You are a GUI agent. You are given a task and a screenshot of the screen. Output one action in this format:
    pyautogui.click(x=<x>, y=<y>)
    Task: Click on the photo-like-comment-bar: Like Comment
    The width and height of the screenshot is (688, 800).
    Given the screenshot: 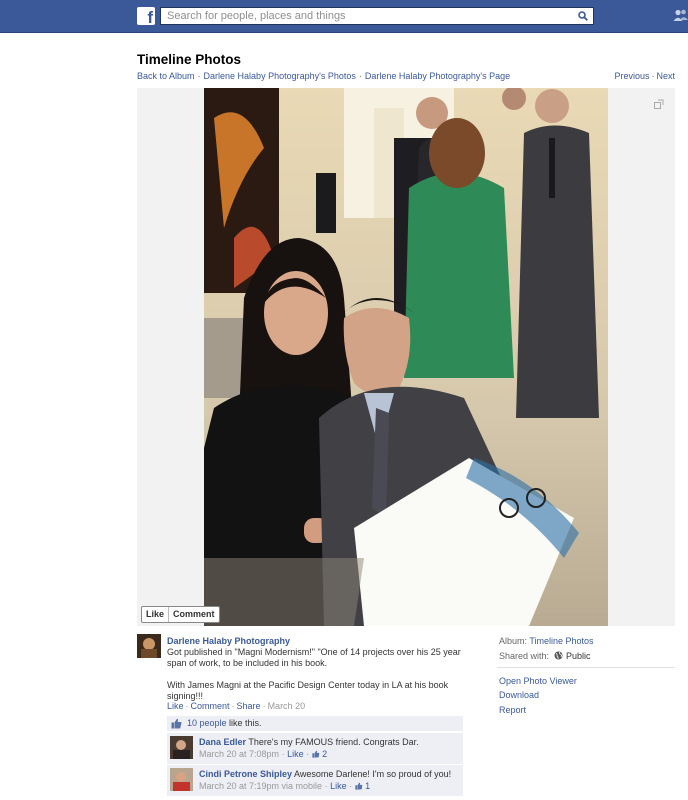 What is the action you would take?
    pyautogui.click(x=180, y=614)
    